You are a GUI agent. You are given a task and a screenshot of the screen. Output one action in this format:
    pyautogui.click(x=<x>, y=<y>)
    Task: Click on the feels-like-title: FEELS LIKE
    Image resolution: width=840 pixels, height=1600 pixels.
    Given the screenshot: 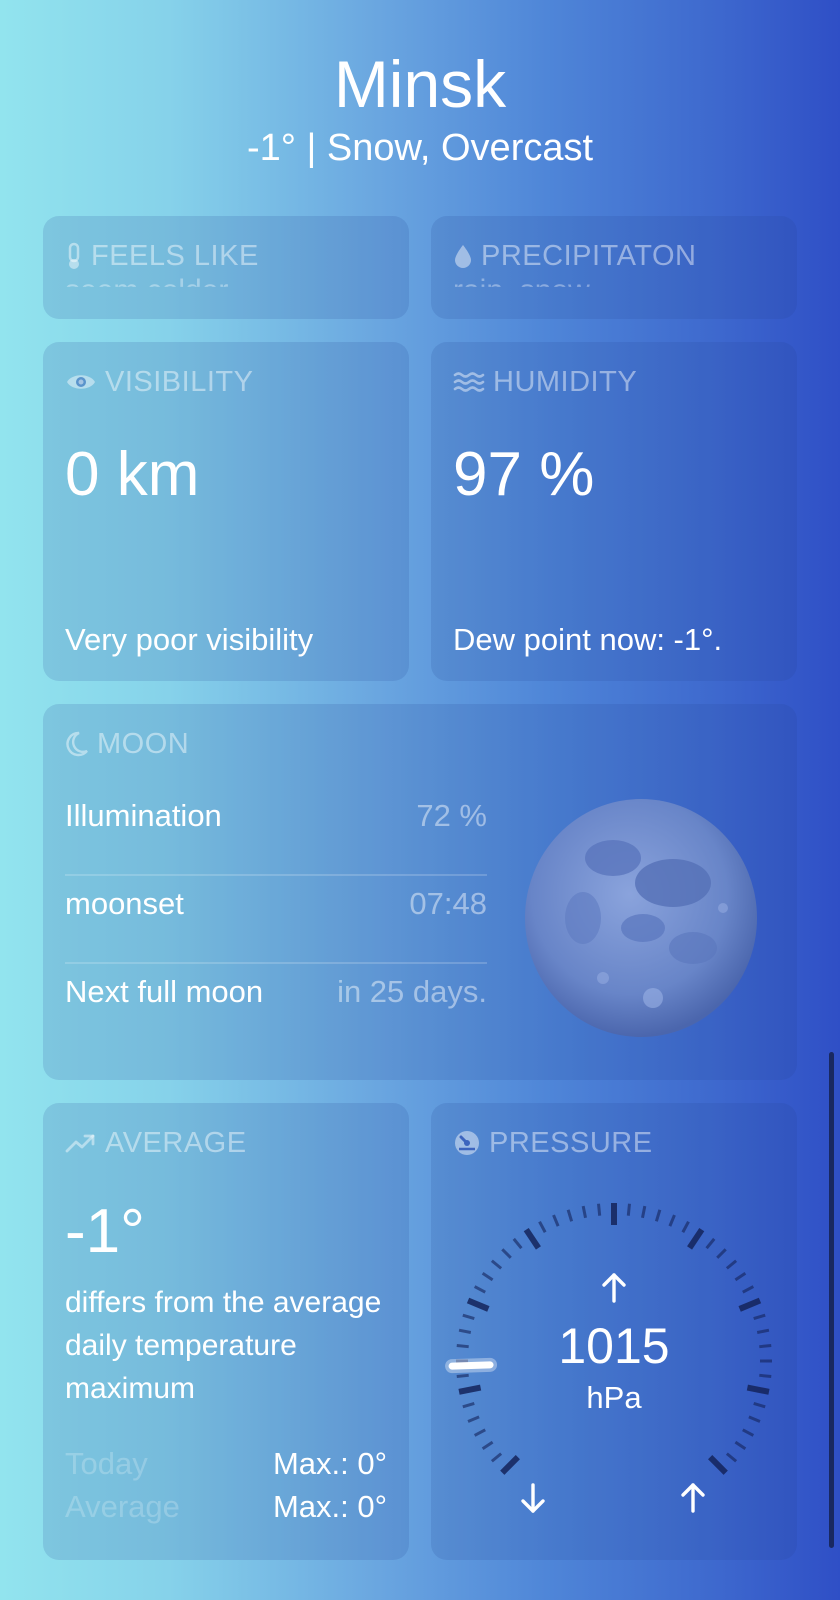 What is the action you would take?
    pyautogui.click(x=162, y=256)
    